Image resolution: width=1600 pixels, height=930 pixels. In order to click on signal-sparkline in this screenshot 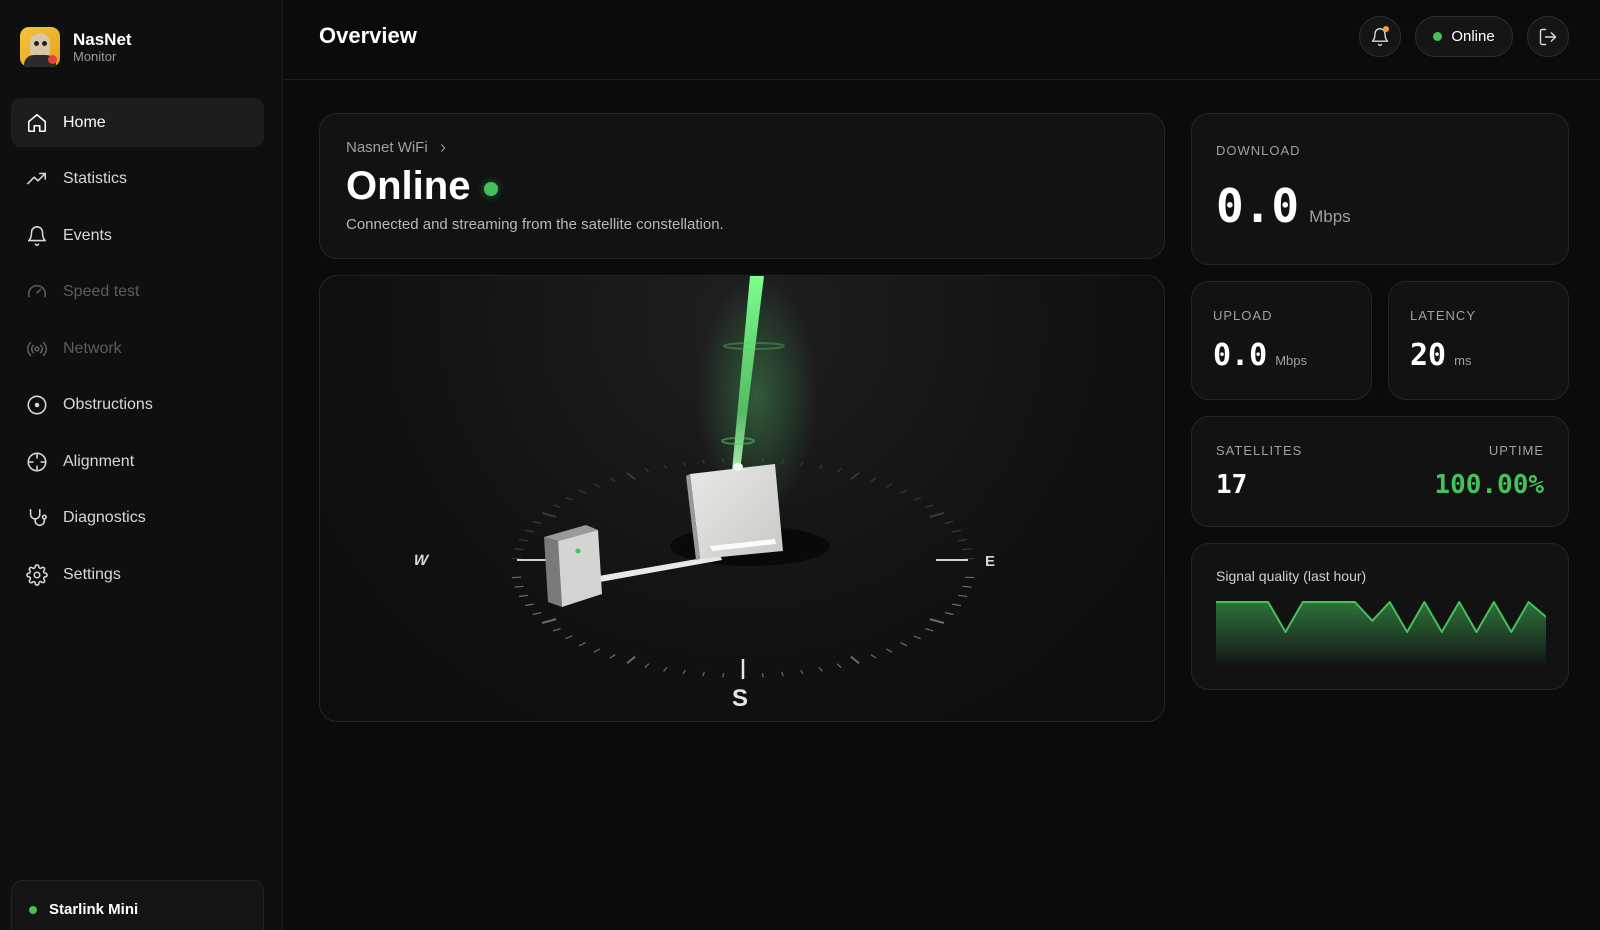, I will do `click(1381, 633)`.